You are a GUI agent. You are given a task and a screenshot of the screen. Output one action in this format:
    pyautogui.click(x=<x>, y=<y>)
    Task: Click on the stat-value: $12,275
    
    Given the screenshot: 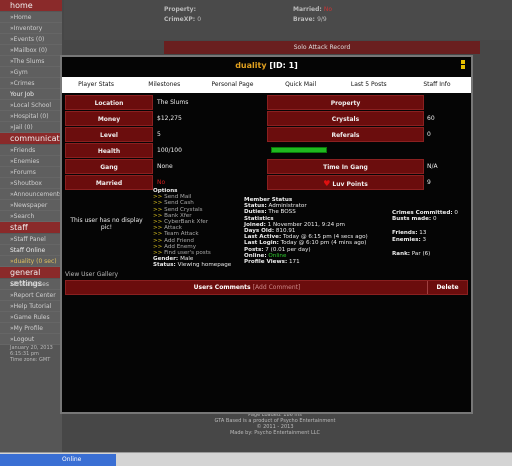 What is the action you would take?
    pyautogui.click(x=169, y=118)
    